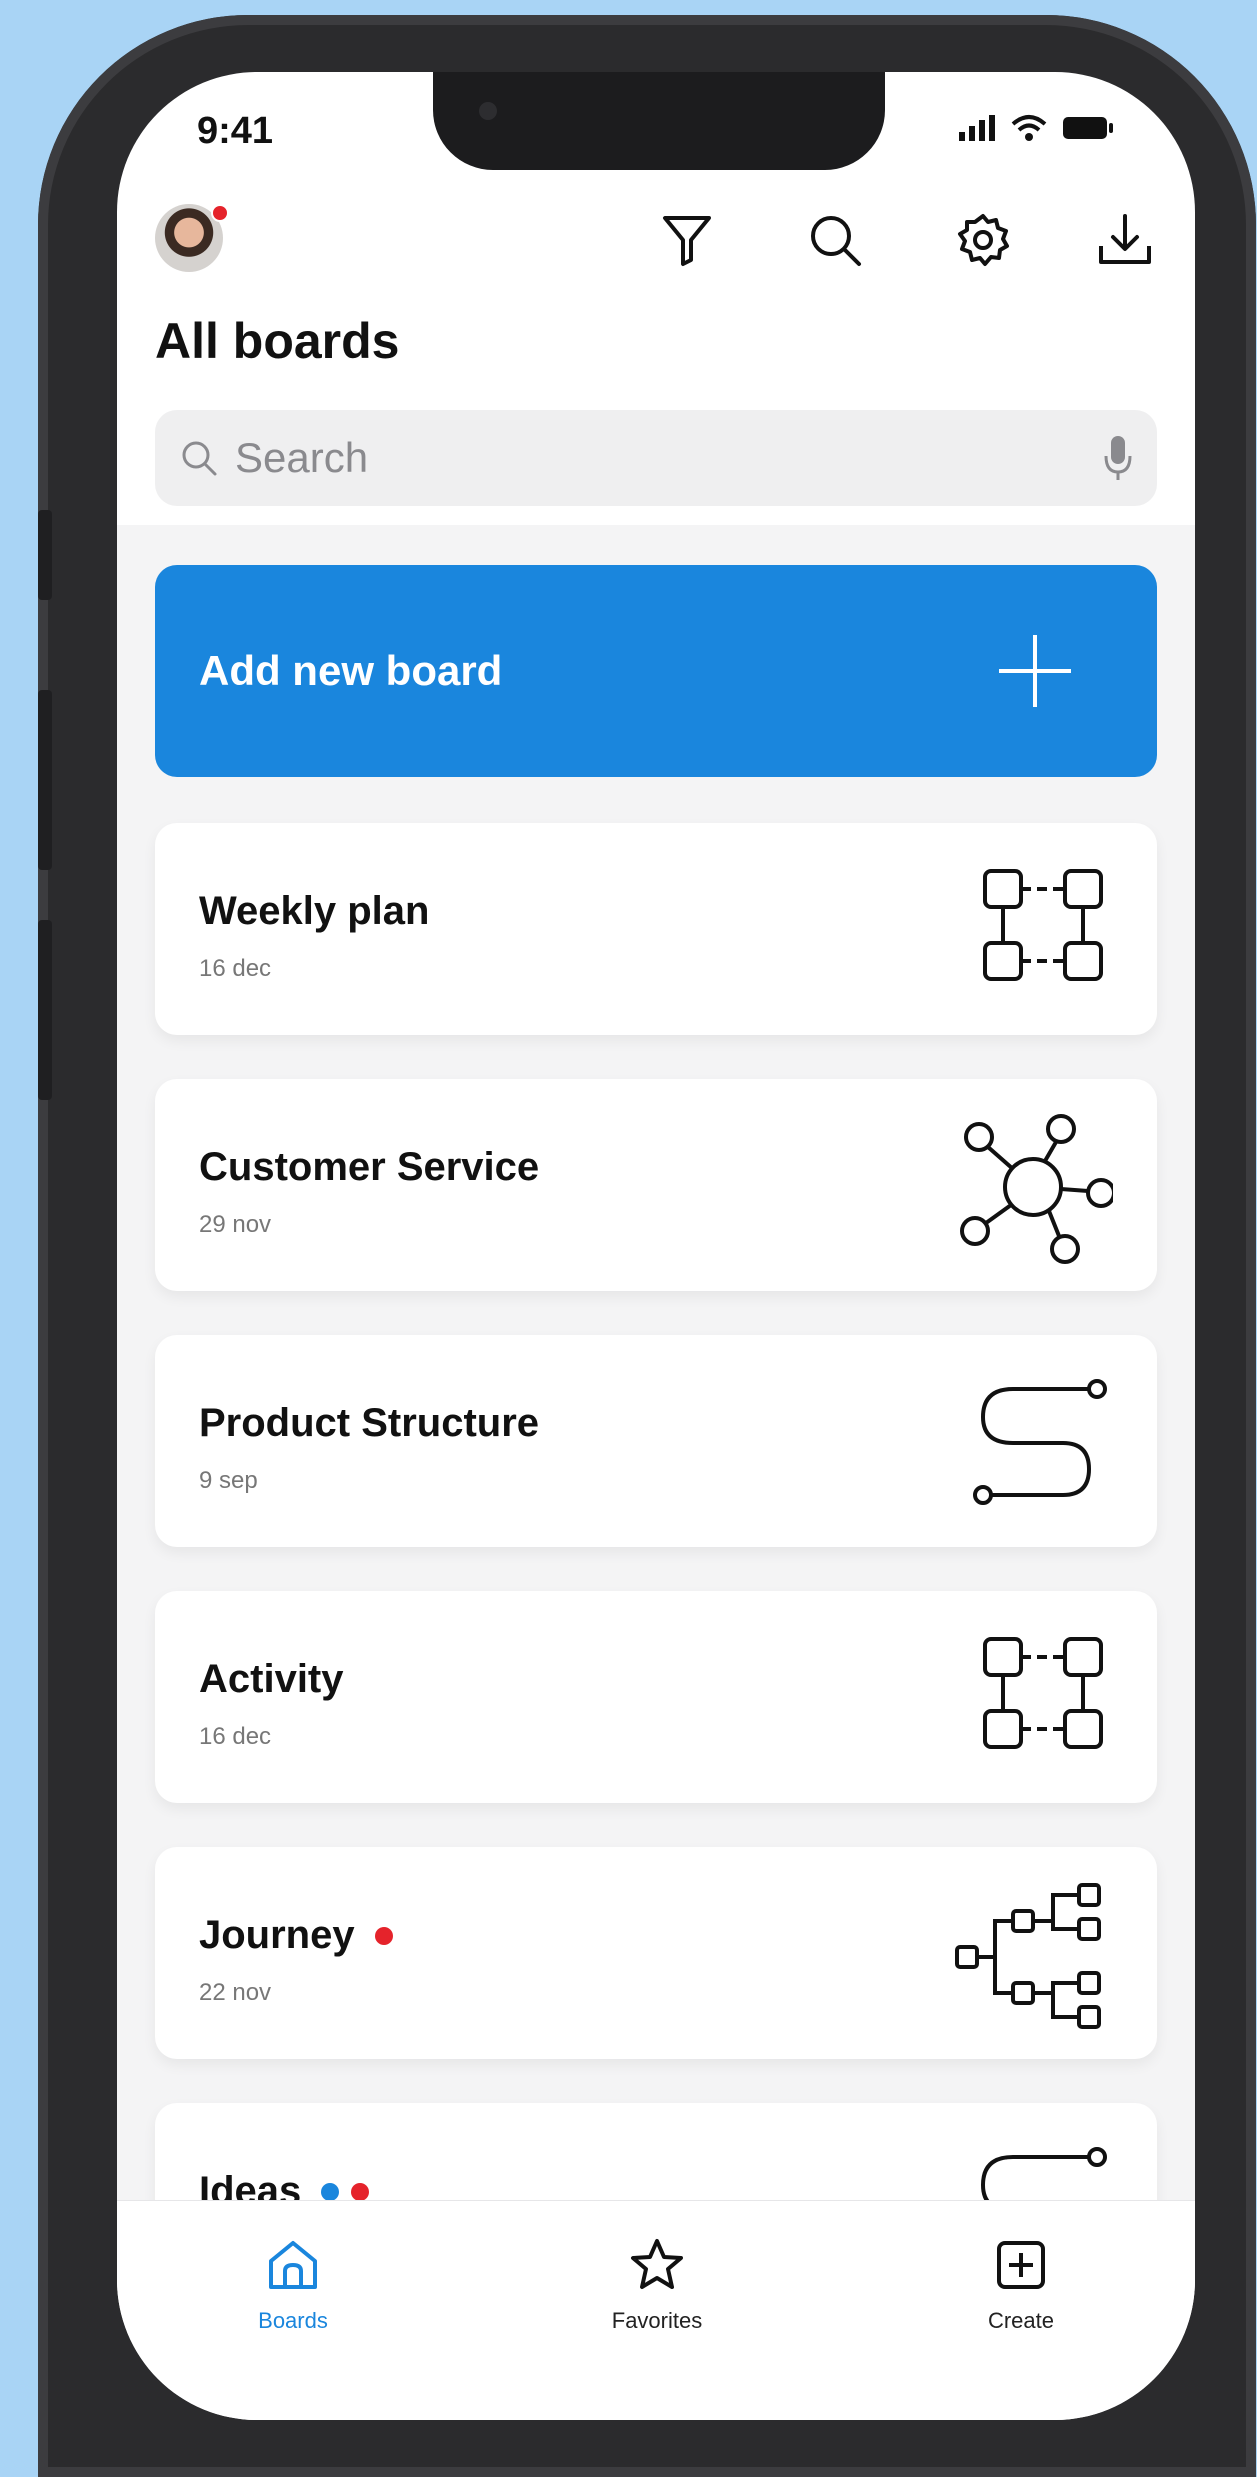 The height and width of the screenshot is (2477, 1257). Describe the element at coordinates (1118, 458) in the screenshot. I see `microphone-icon` at that location.